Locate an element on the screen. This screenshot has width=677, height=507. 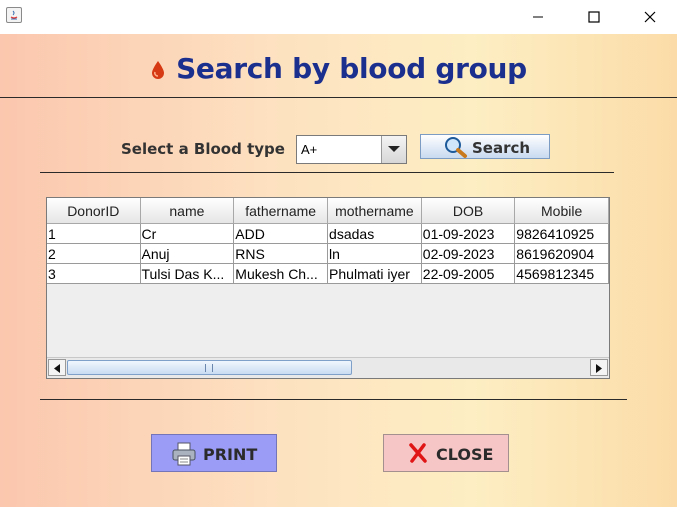
red-x-icon is located at coordinates (418, 453).